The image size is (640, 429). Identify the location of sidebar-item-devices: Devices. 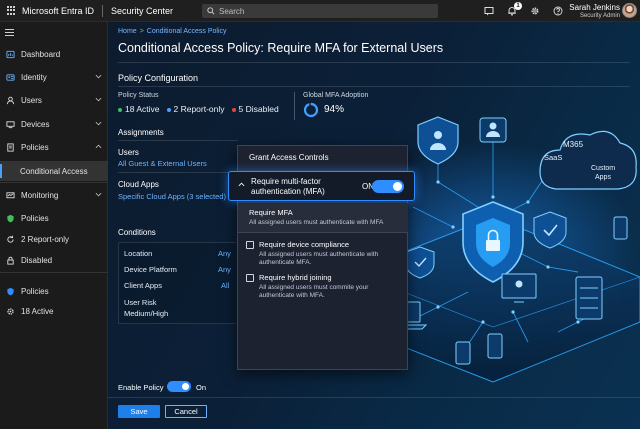
(54, 124).